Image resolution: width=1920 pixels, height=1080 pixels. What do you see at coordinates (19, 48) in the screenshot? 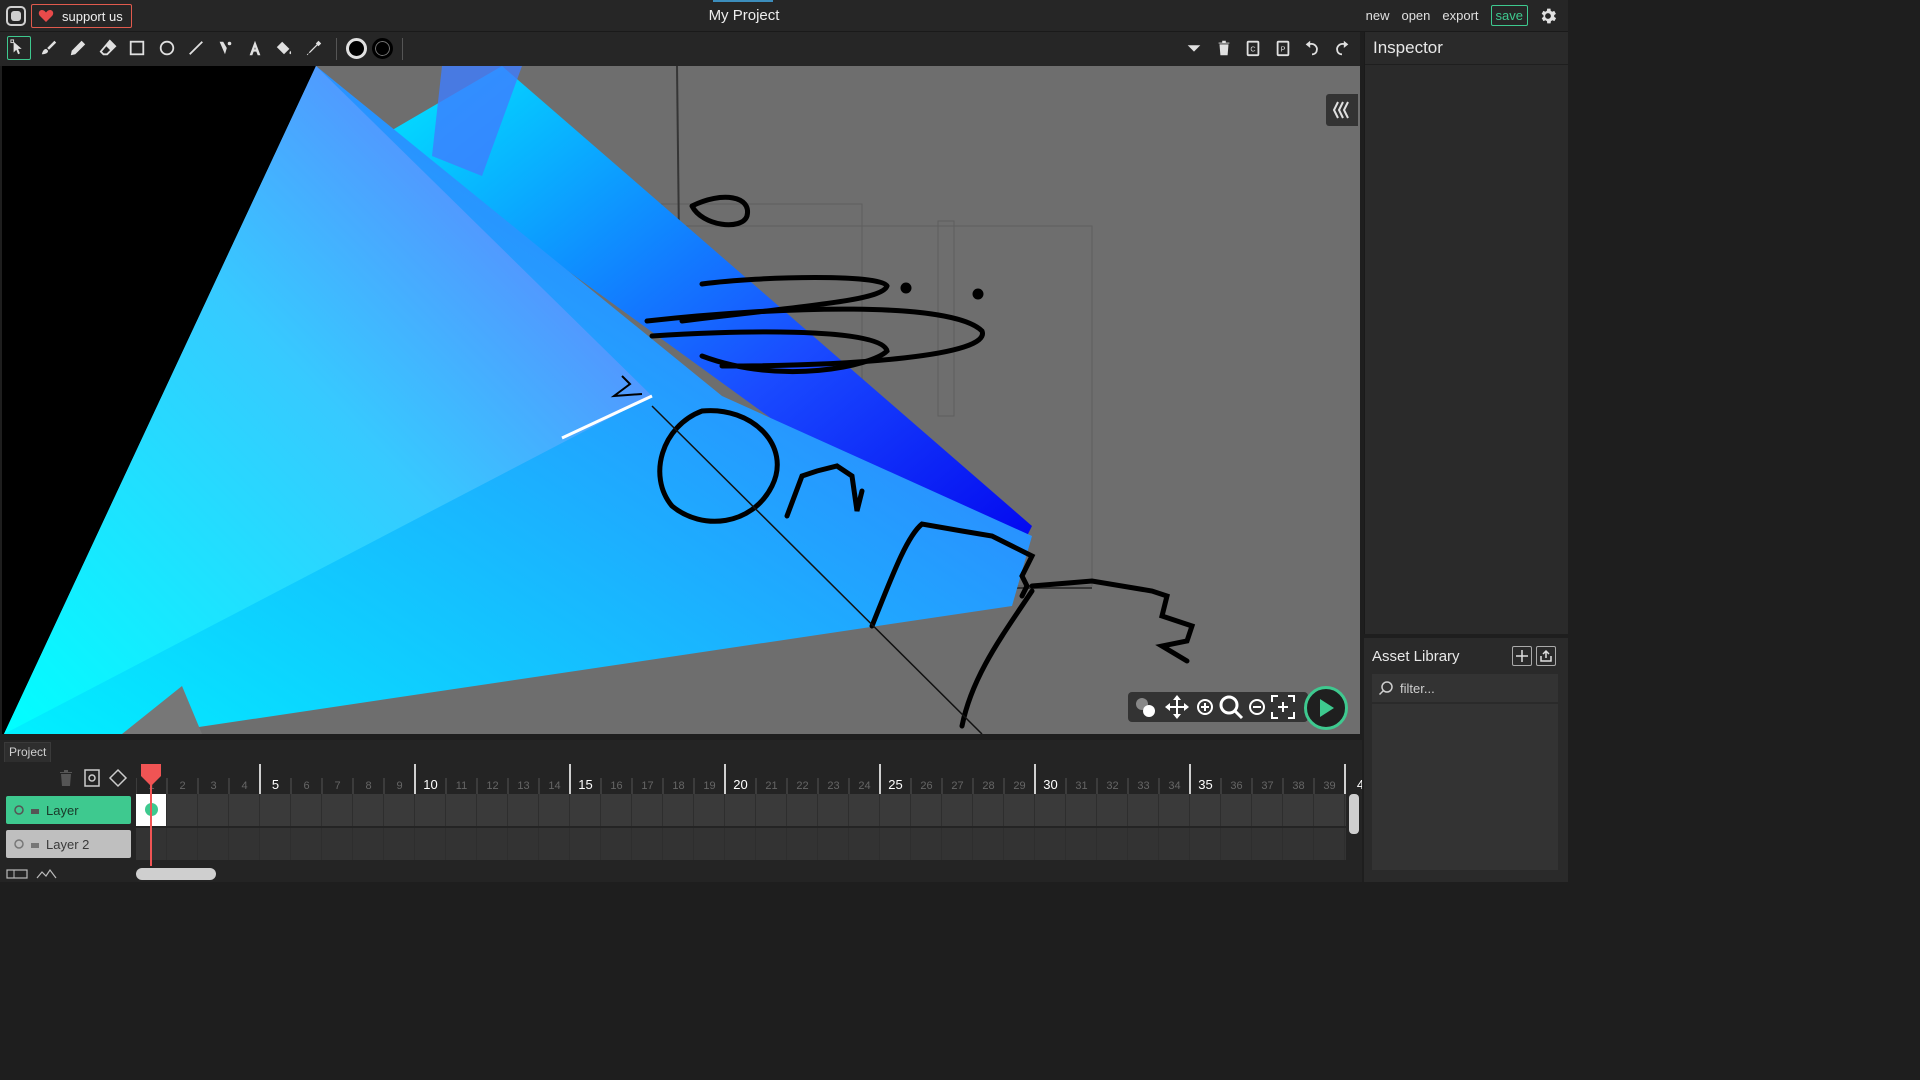
I see `select-tool-button` at bounding box center [19, 48].